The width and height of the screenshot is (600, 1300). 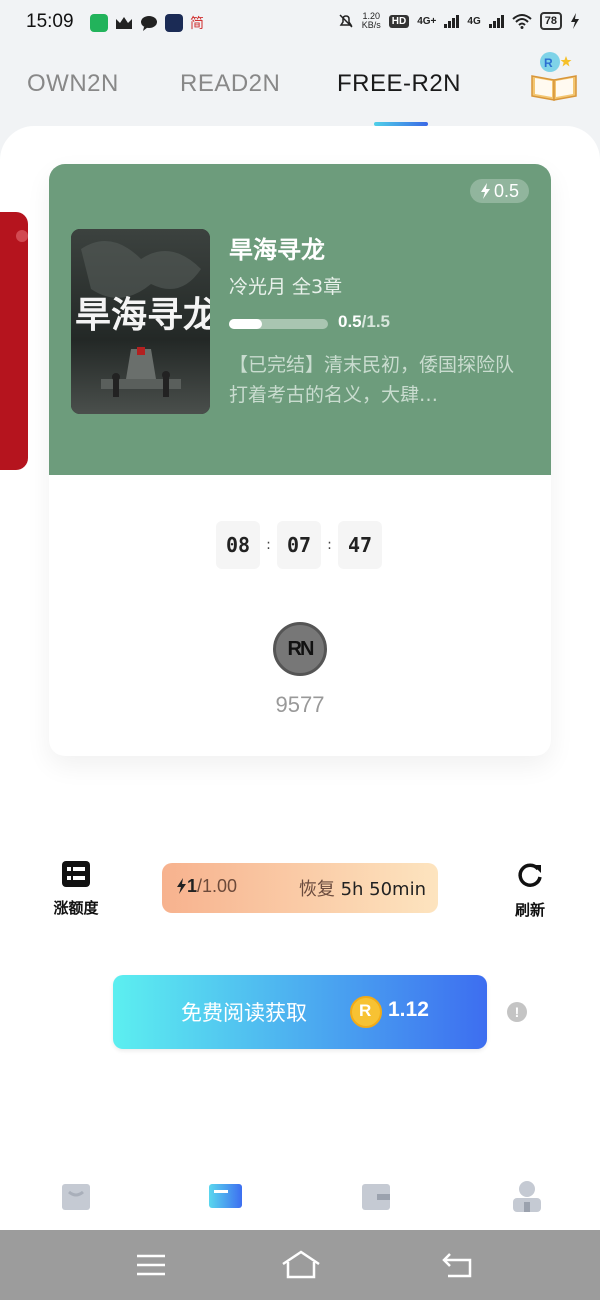 I want to click on nav-item-profile, so click(x=527, y=1196).